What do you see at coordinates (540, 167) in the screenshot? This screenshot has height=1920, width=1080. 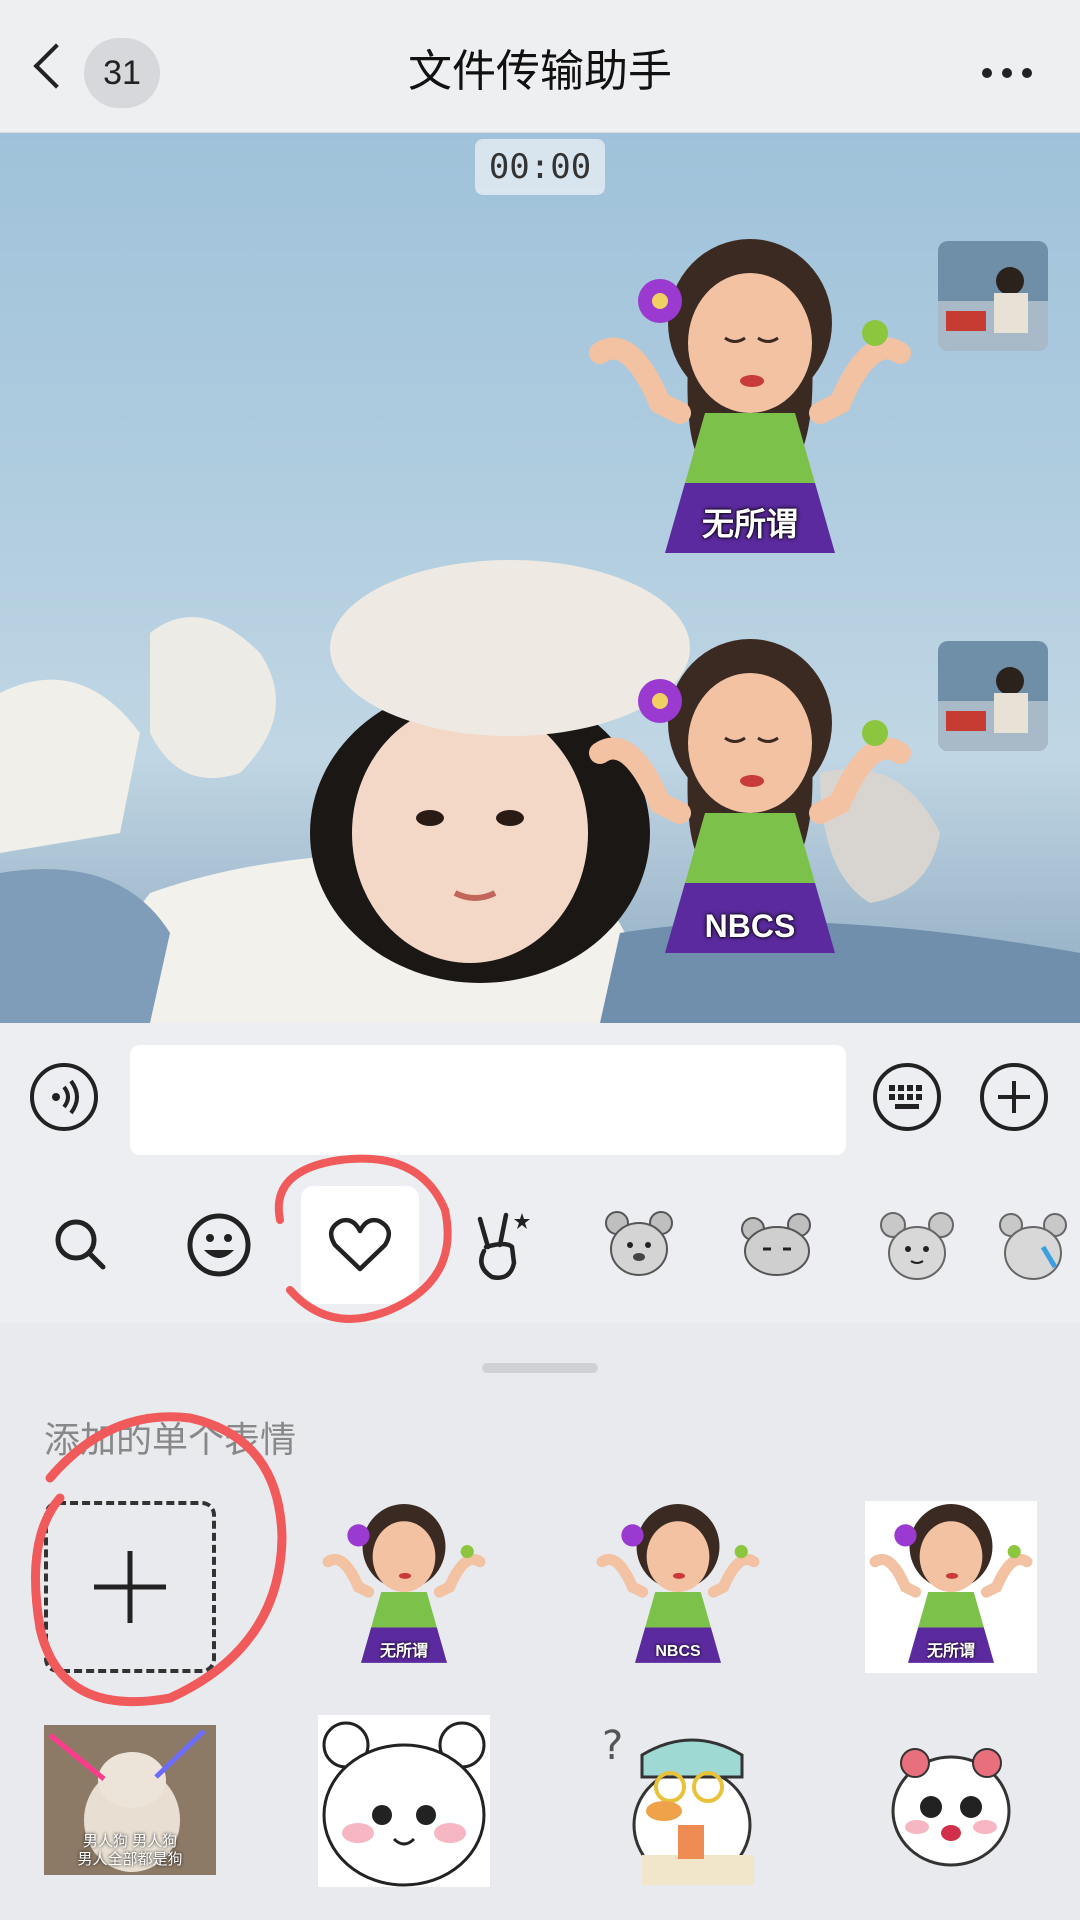 I see `message-timestamp: 00:00` at bounding box center [540, 167].